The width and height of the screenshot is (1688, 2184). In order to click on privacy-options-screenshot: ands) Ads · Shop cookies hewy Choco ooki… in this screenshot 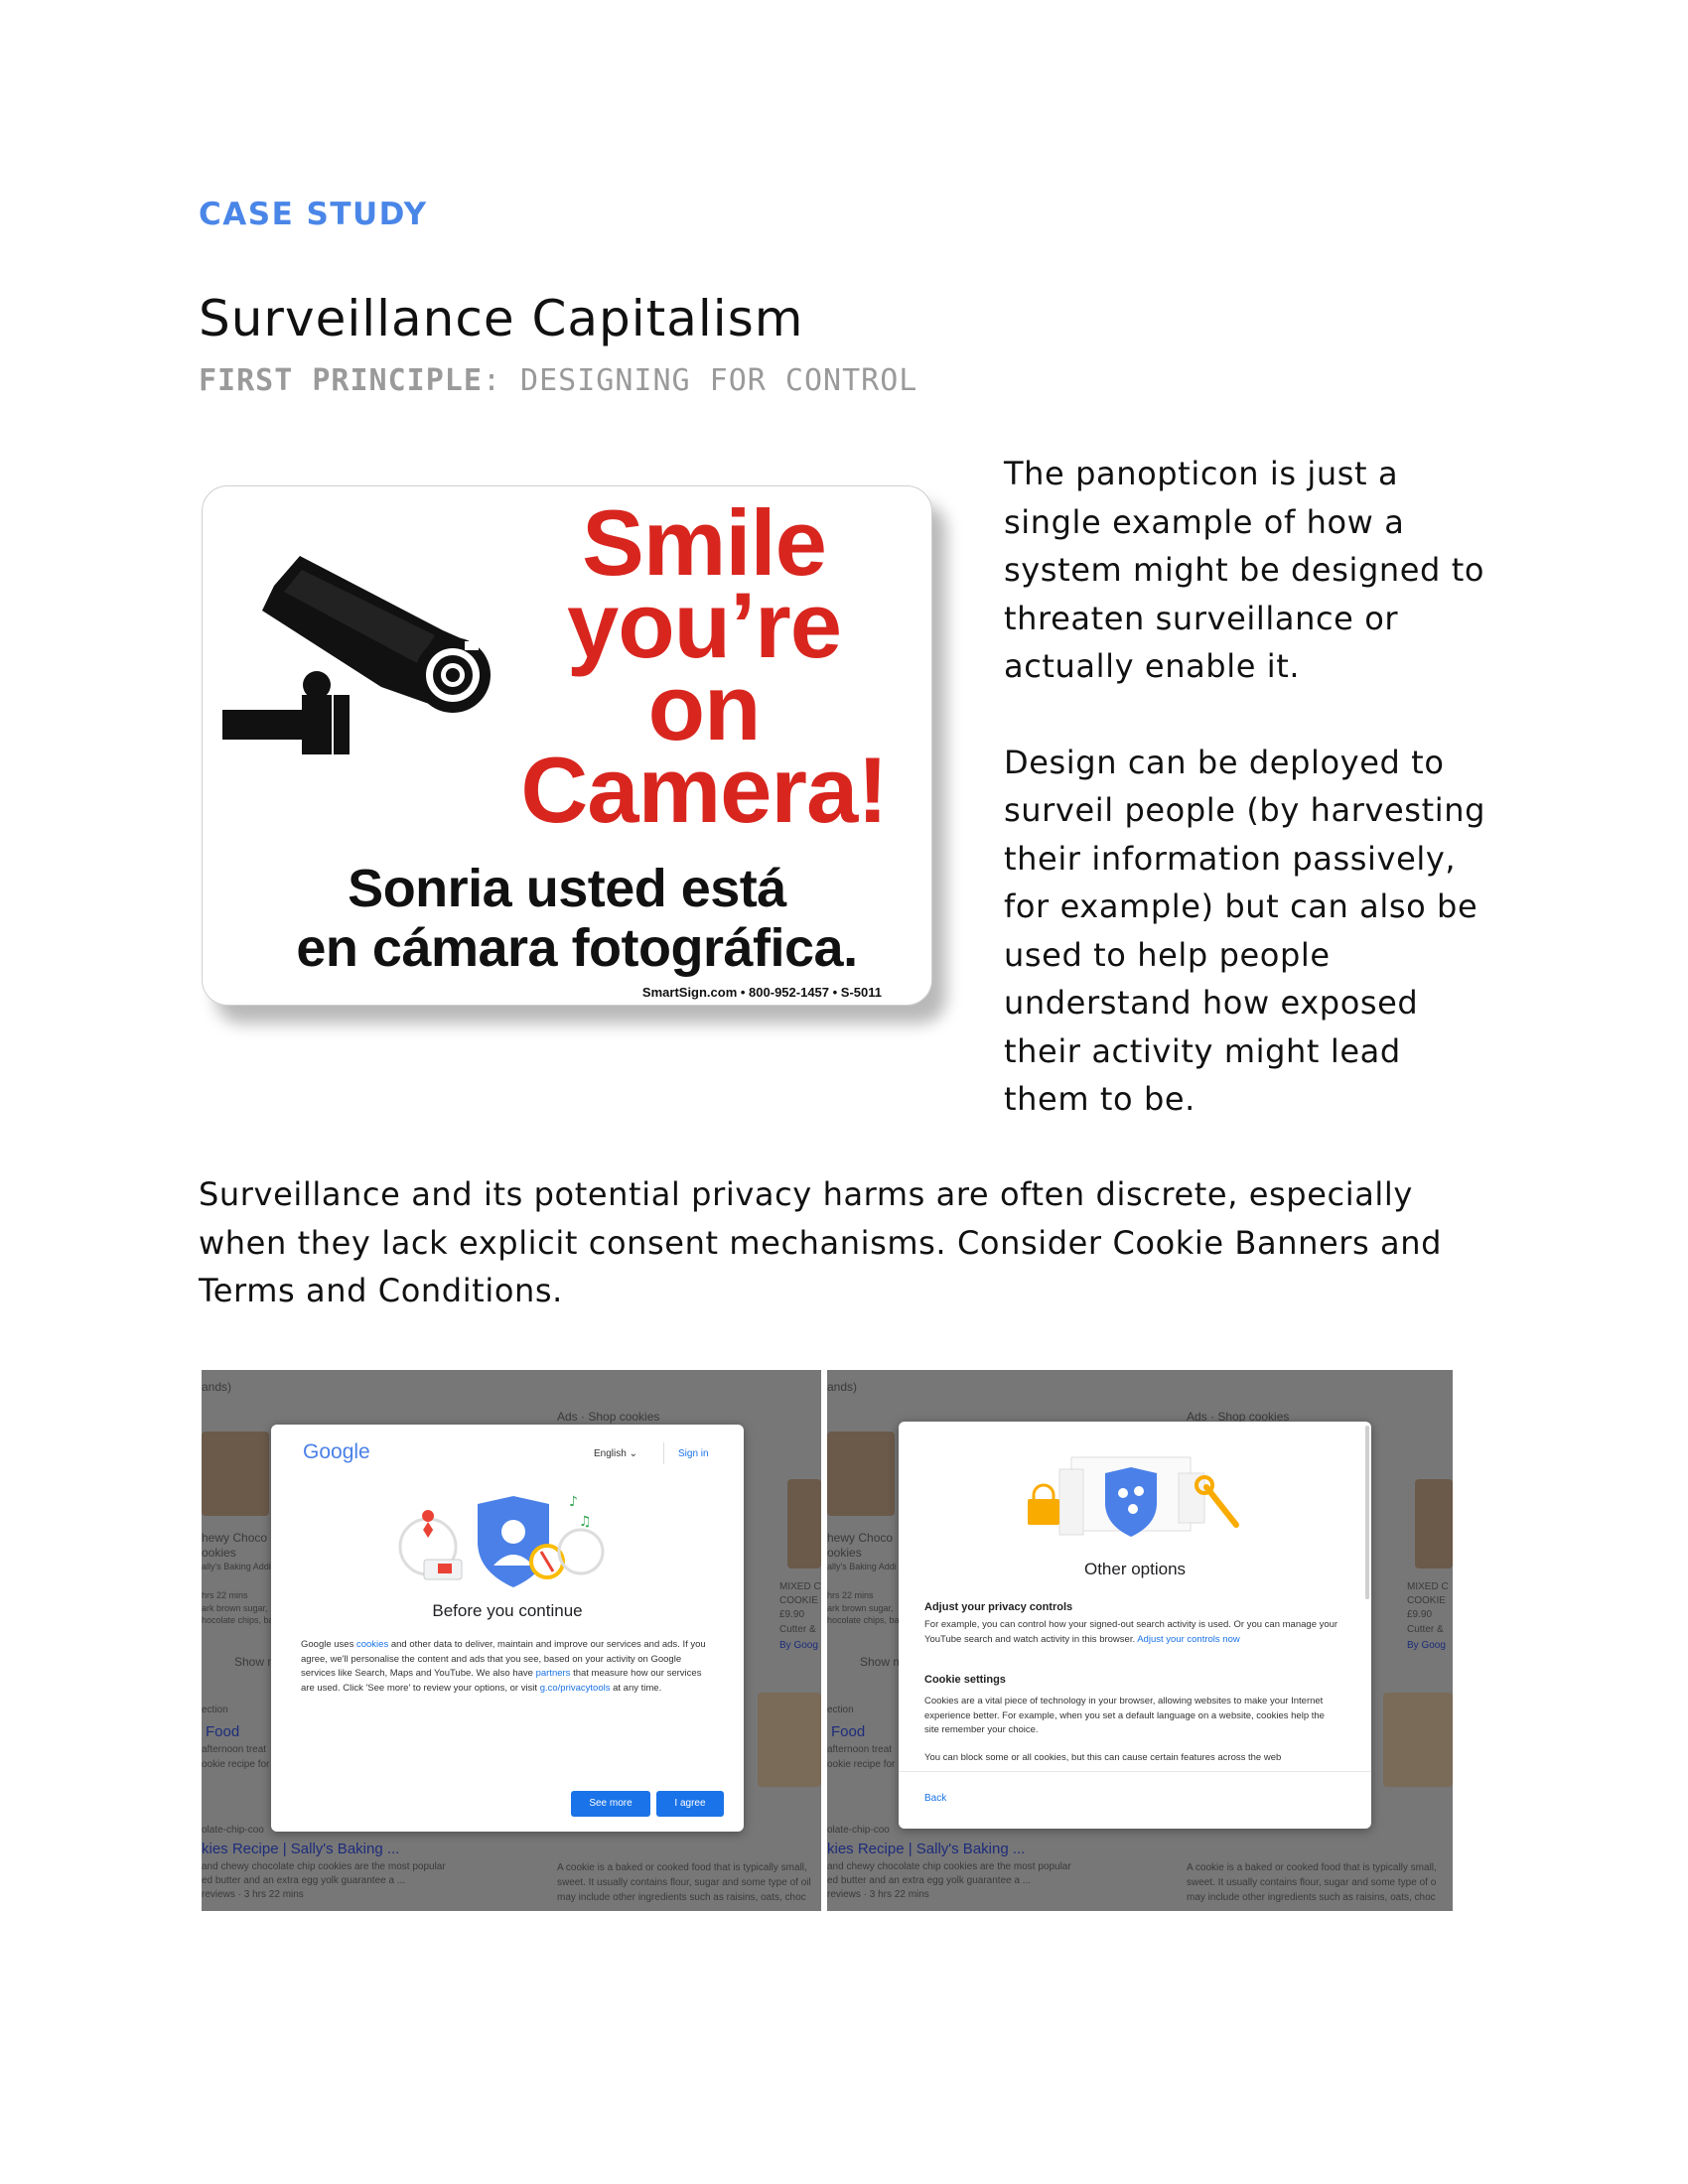, I will do `click(1140, 1640)`.